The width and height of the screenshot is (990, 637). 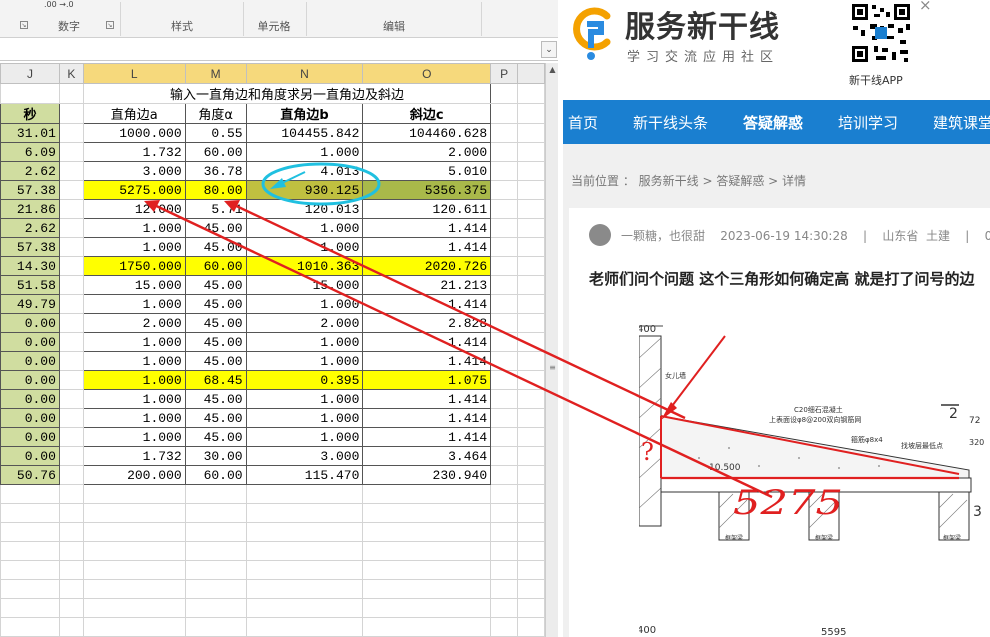 I want to click on cell-leg-a: 15.000, so click(x=134, y=285).